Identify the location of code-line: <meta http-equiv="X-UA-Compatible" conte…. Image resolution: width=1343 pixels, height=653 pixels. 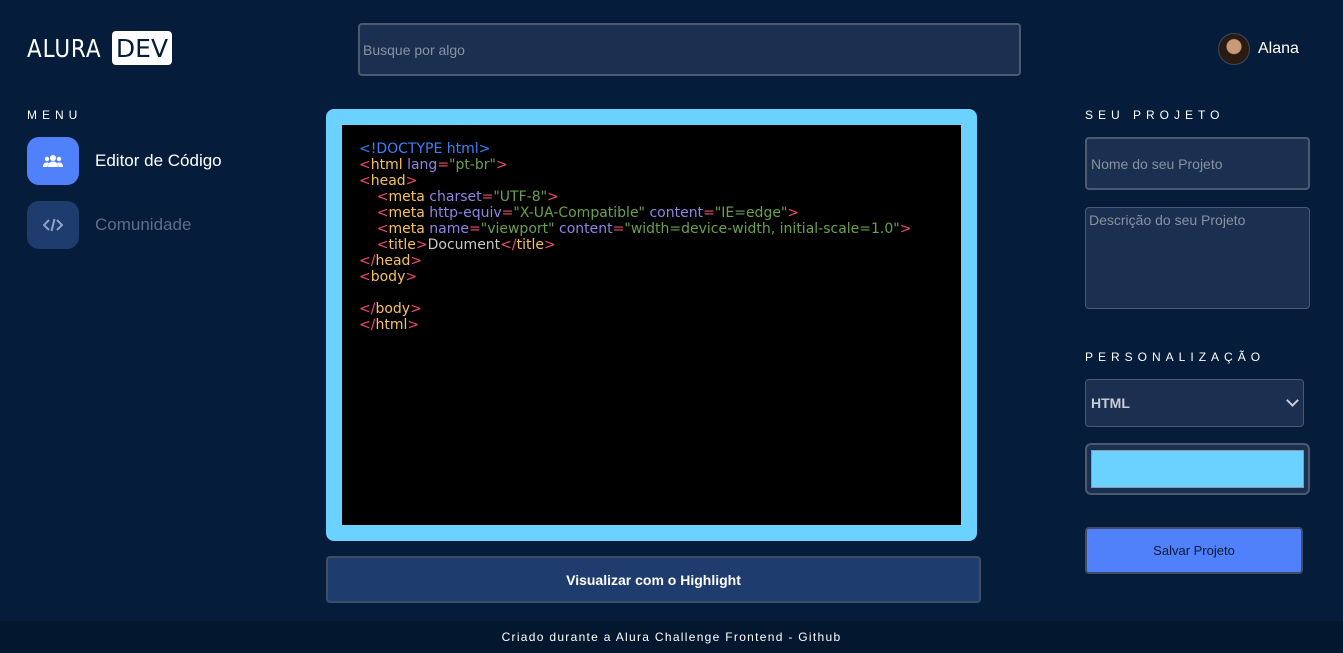
(651, 213).